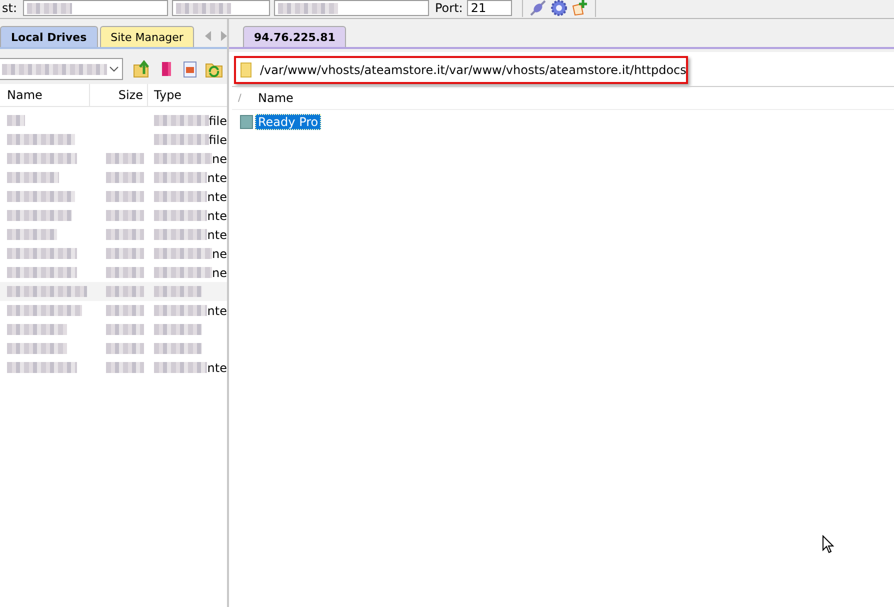 The width and height of the screenshot is (894, 607). Describe the element at coordinates (559, 8) in the screenshot. I see `gear-icon` at that location.